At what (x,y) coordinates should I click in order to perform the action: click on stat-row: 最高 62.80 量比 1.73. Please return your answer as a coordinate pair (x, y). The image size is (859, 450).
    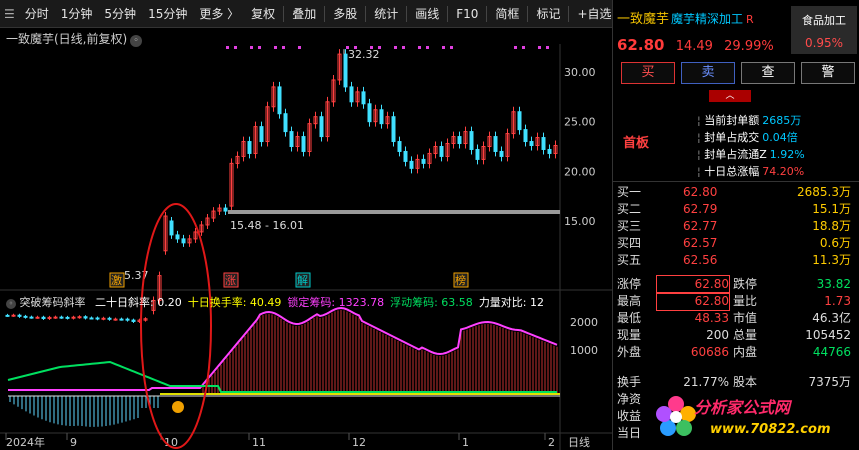
    Looking at the image, I should click on (734, 301).